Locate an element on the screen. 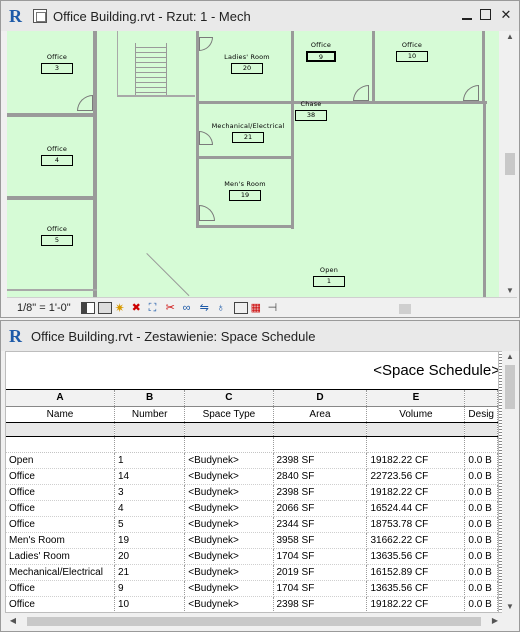  table-cell: 3 is located at coordinates (150, 492).